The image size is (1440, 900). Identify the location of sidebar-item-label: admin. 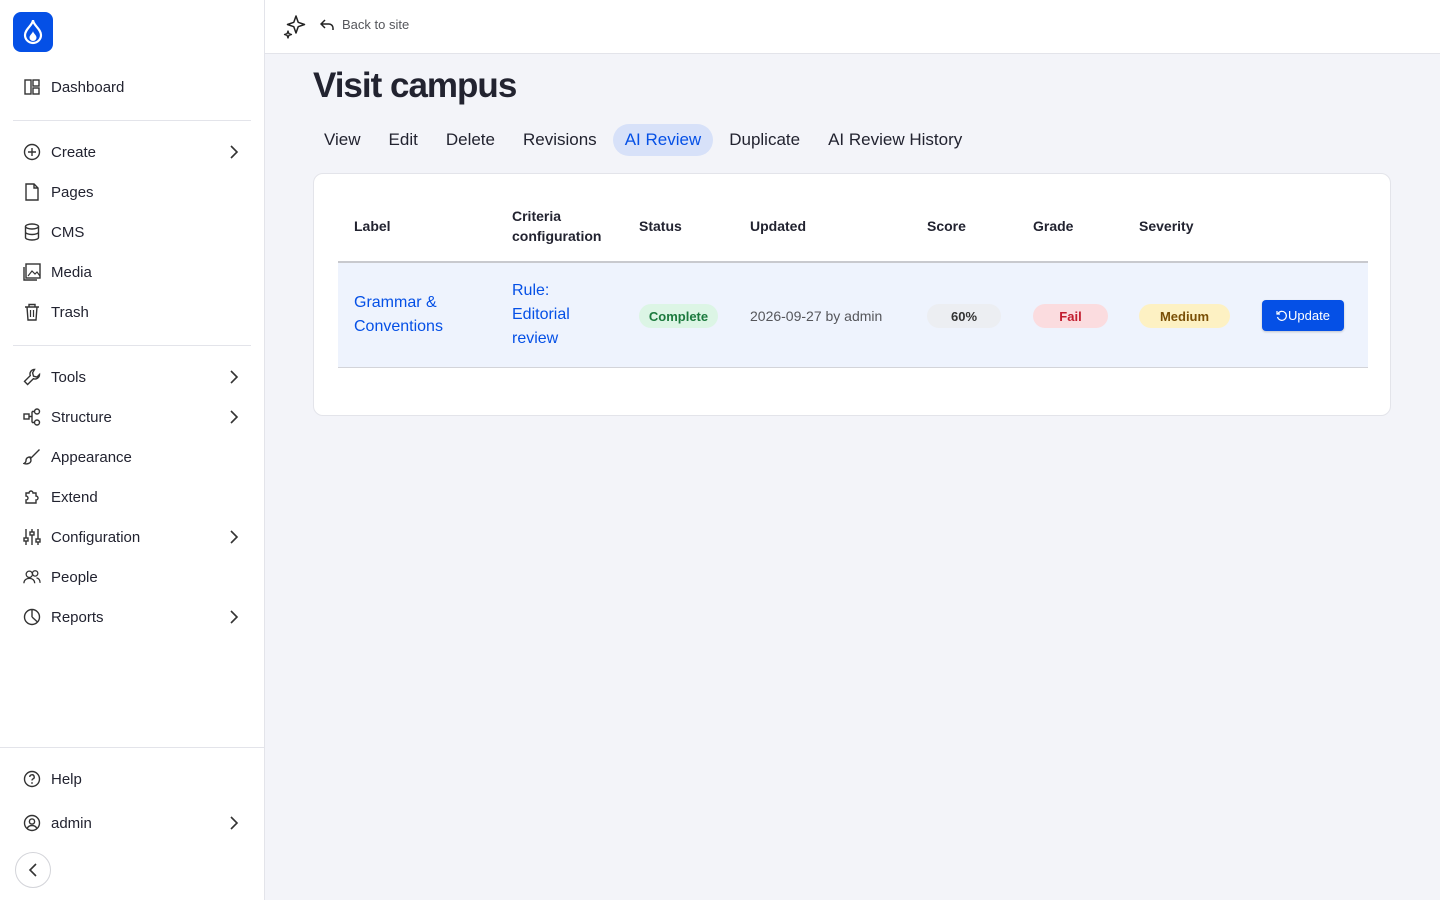
(71, 823).